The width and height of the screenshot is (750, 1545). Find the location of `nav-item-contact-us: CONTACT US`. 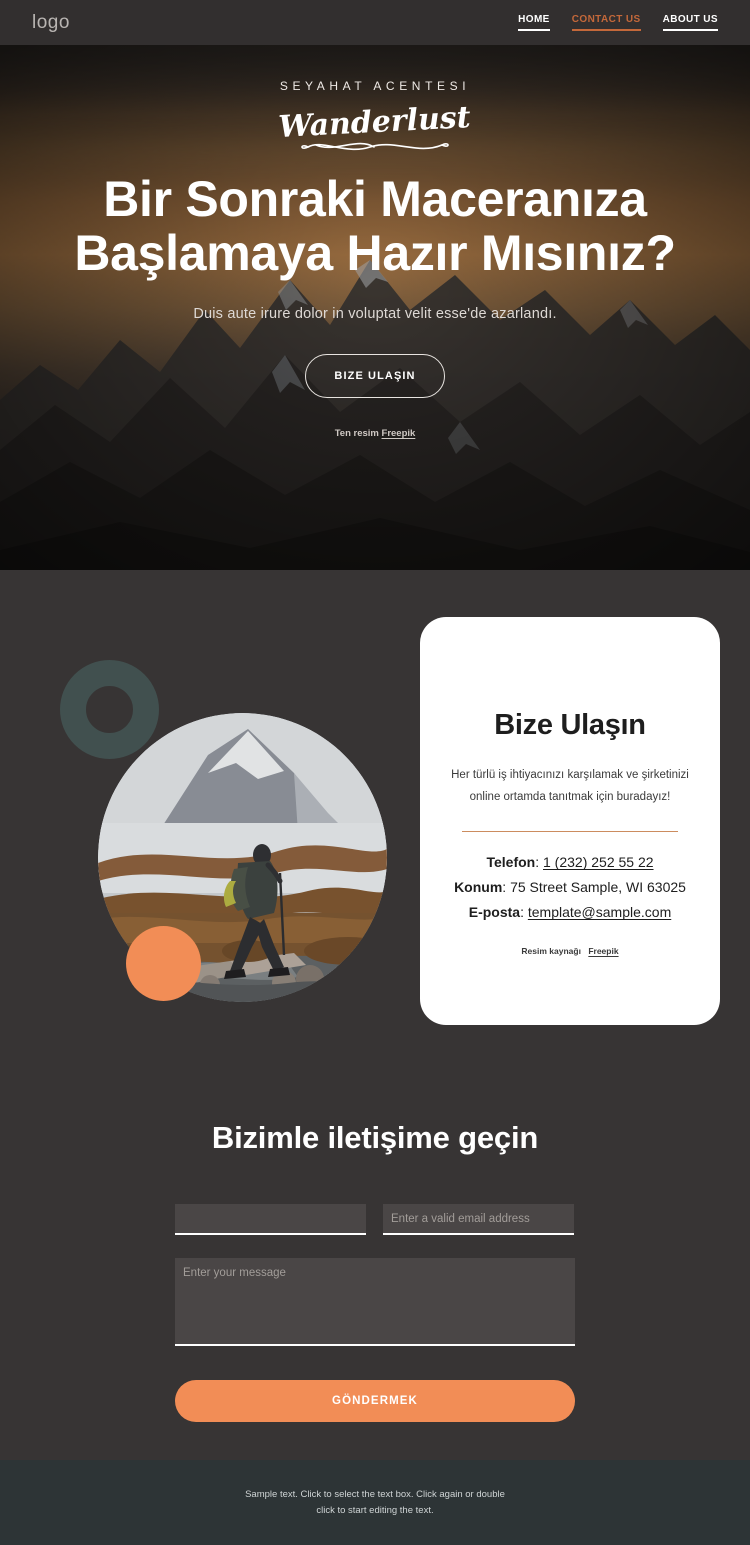

nav-item-contact-us: CONTACT US is located at coordinates (606, 22).